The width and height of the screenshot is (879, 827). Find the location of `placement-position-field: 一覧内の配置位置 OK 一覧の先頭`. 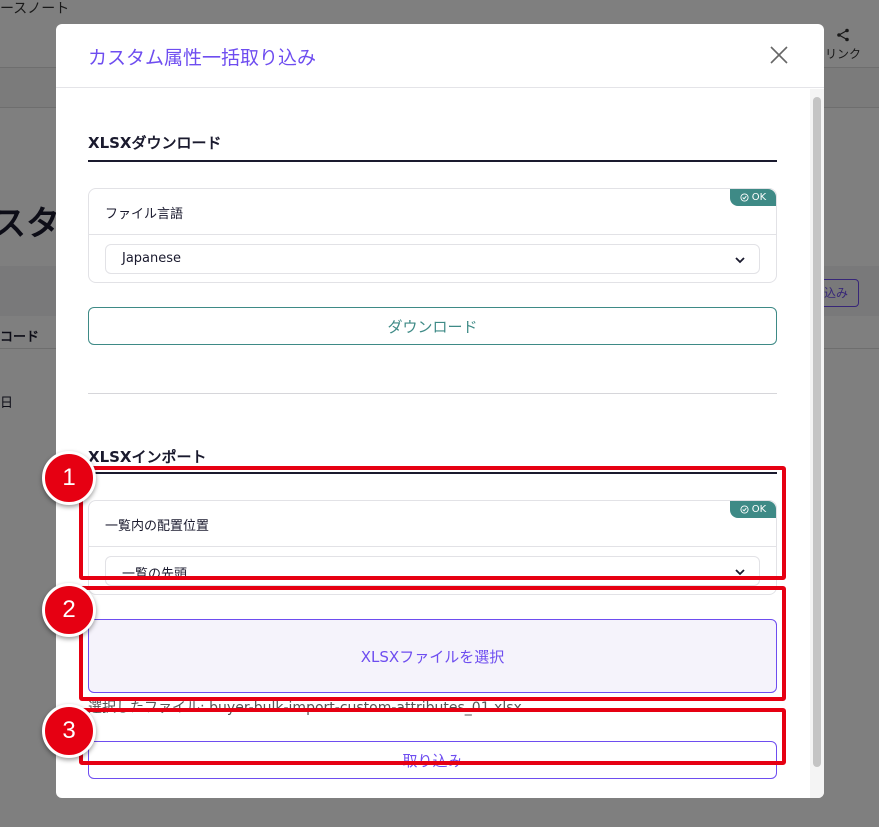

placement-position-field: 一覧内の配置位置 OK 一覧の先頭 is located at coordinates (432, 547).